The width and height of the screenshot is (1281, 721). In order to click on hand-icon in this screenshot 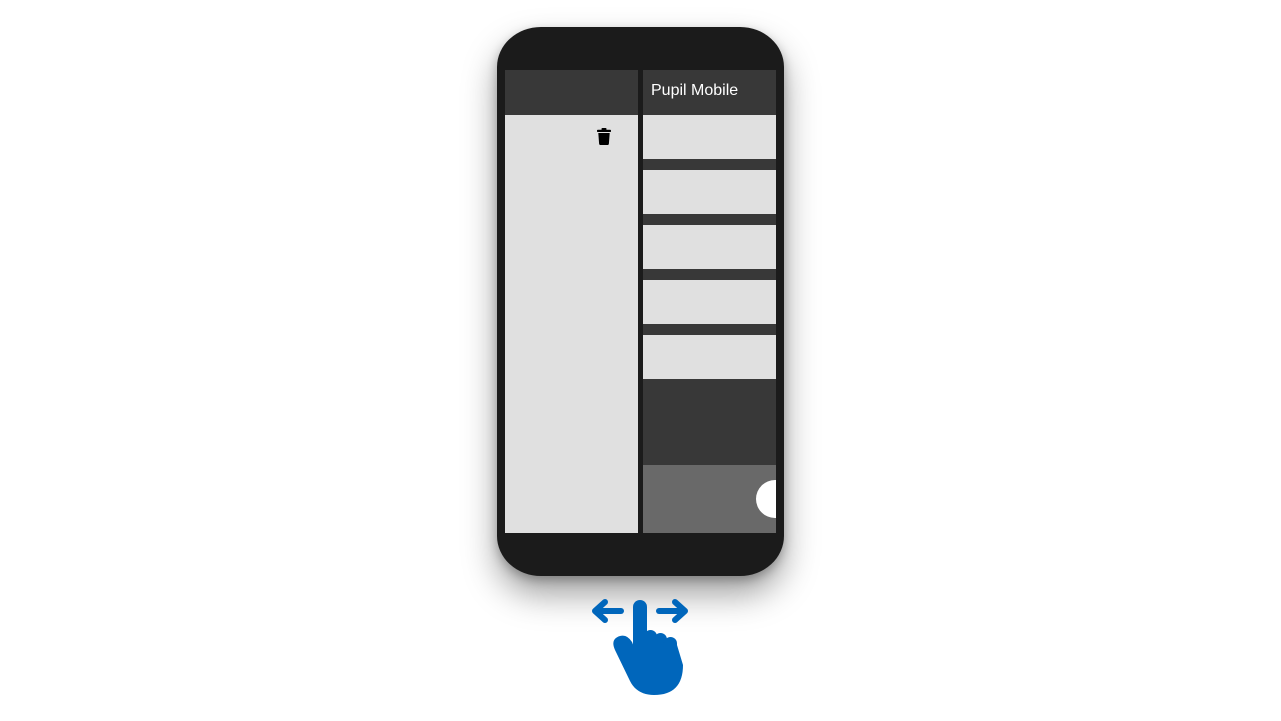, I will do `click(648, 647)`.